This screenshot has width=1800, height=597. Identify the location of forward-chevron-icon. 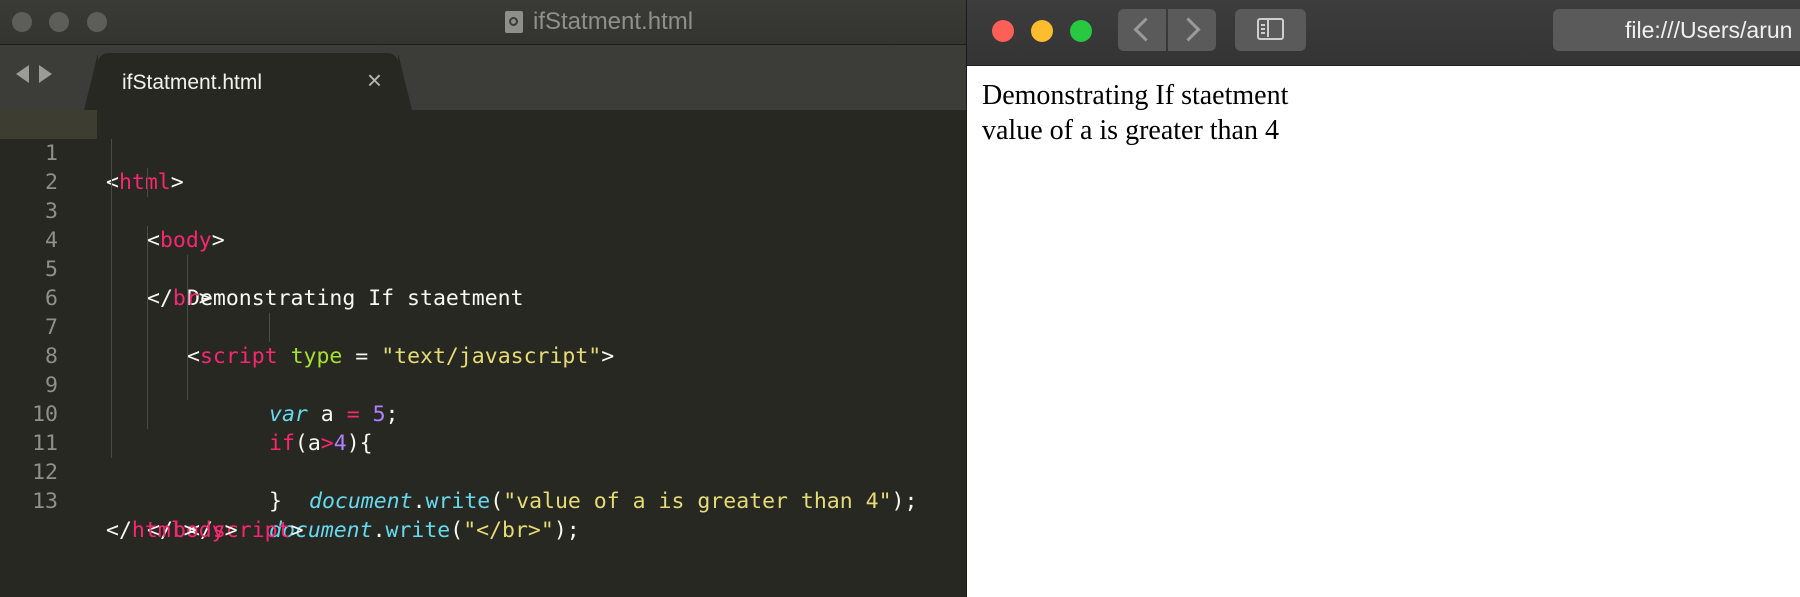
(1188, 29).